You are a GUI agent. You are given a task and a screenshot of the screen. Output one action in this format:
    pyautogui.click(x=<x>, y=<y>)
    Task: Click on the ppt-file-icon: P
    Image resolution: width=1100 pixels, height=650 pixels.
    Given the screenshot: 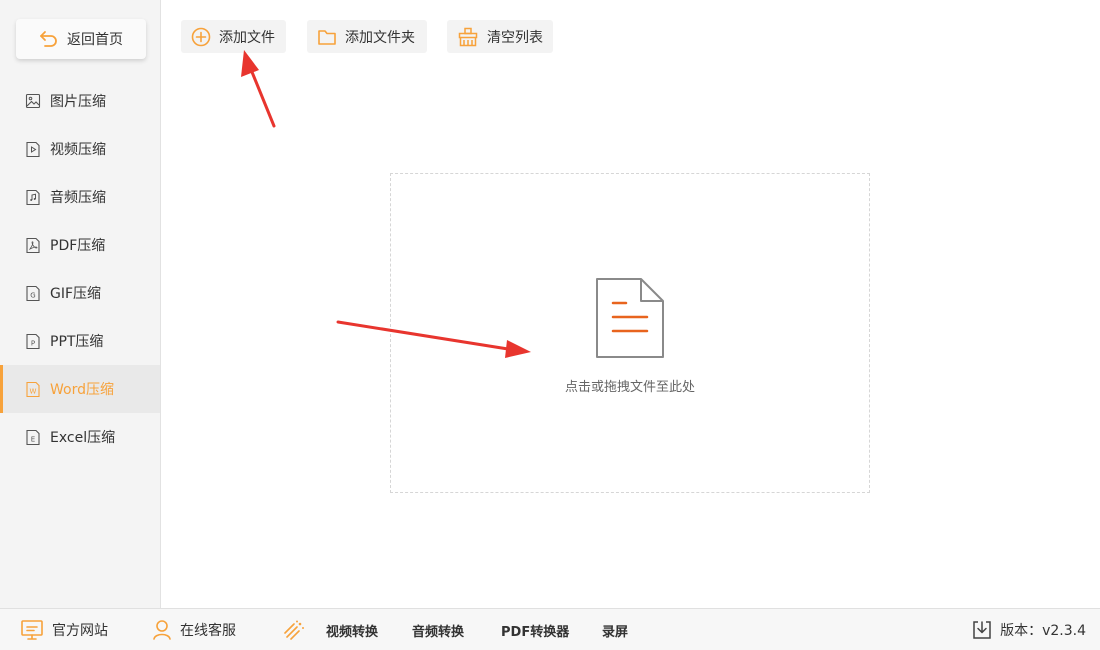 What is the action you would take?
    pyautogui.click(x=33, y=341)
    